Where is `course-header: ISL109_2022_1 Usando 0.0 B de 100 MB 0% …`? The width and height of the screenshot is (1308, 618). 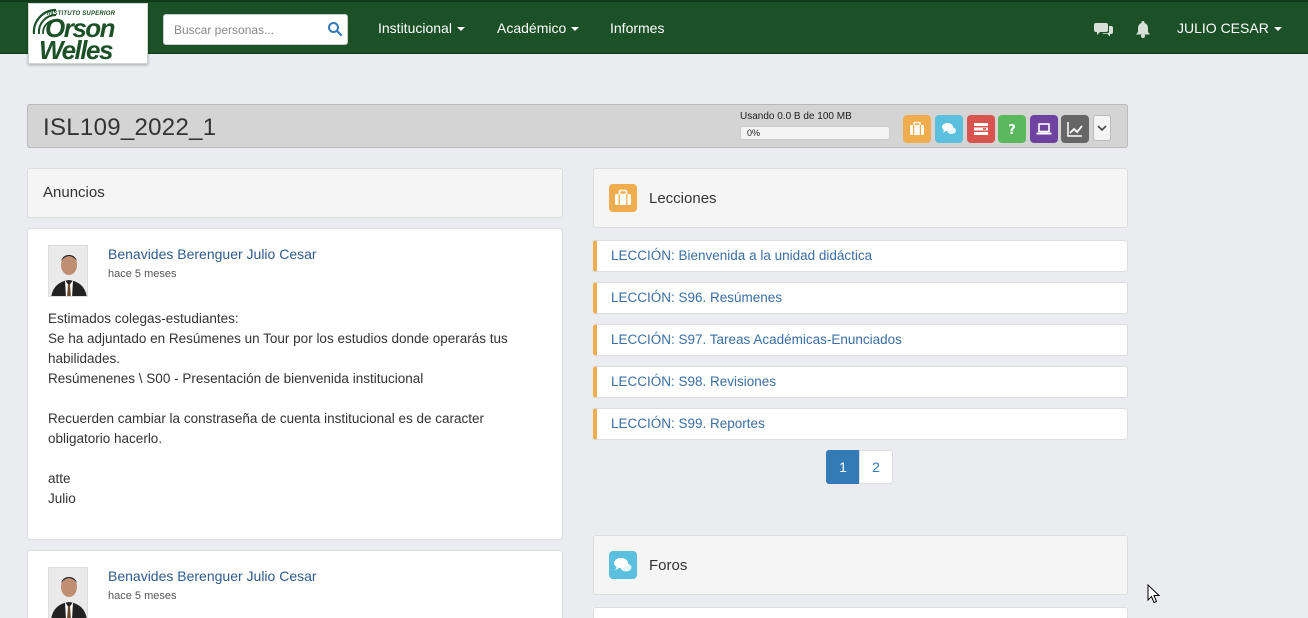
course-header: ISL109_2022_1 Usando 0.0 B de 100 MB 0% … is located at coordinates (577, 126).